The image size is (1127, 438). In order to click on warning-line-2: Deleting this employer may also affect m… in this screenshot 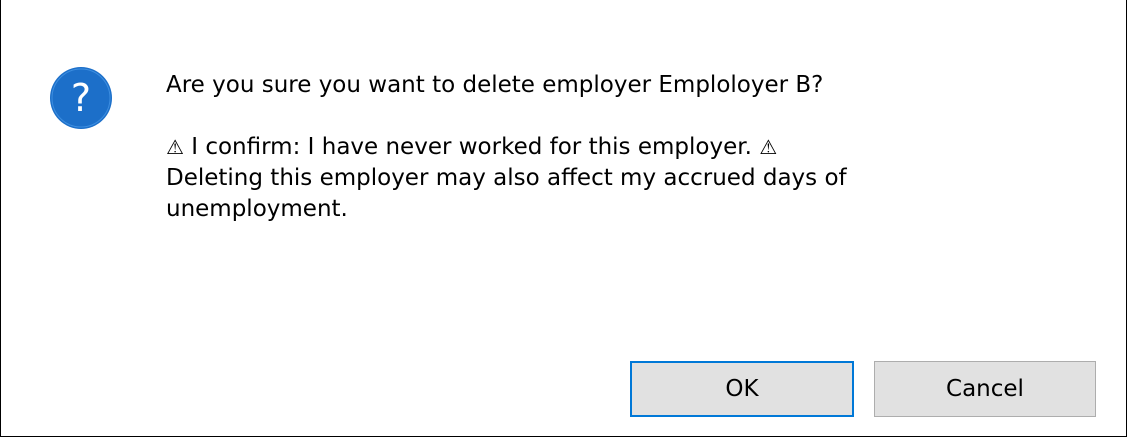, I will do `click(506, 178)`.